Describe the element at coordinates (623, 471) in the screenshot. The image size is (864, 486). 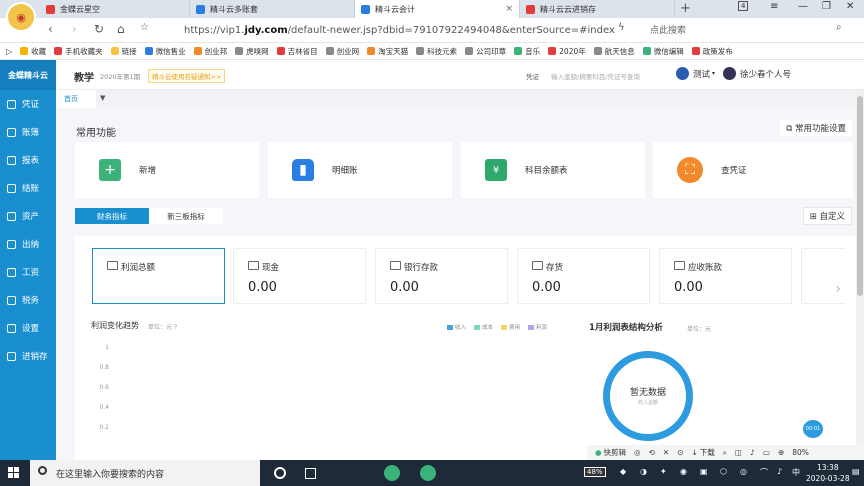
I see `tray-icon: ◆` at that location.